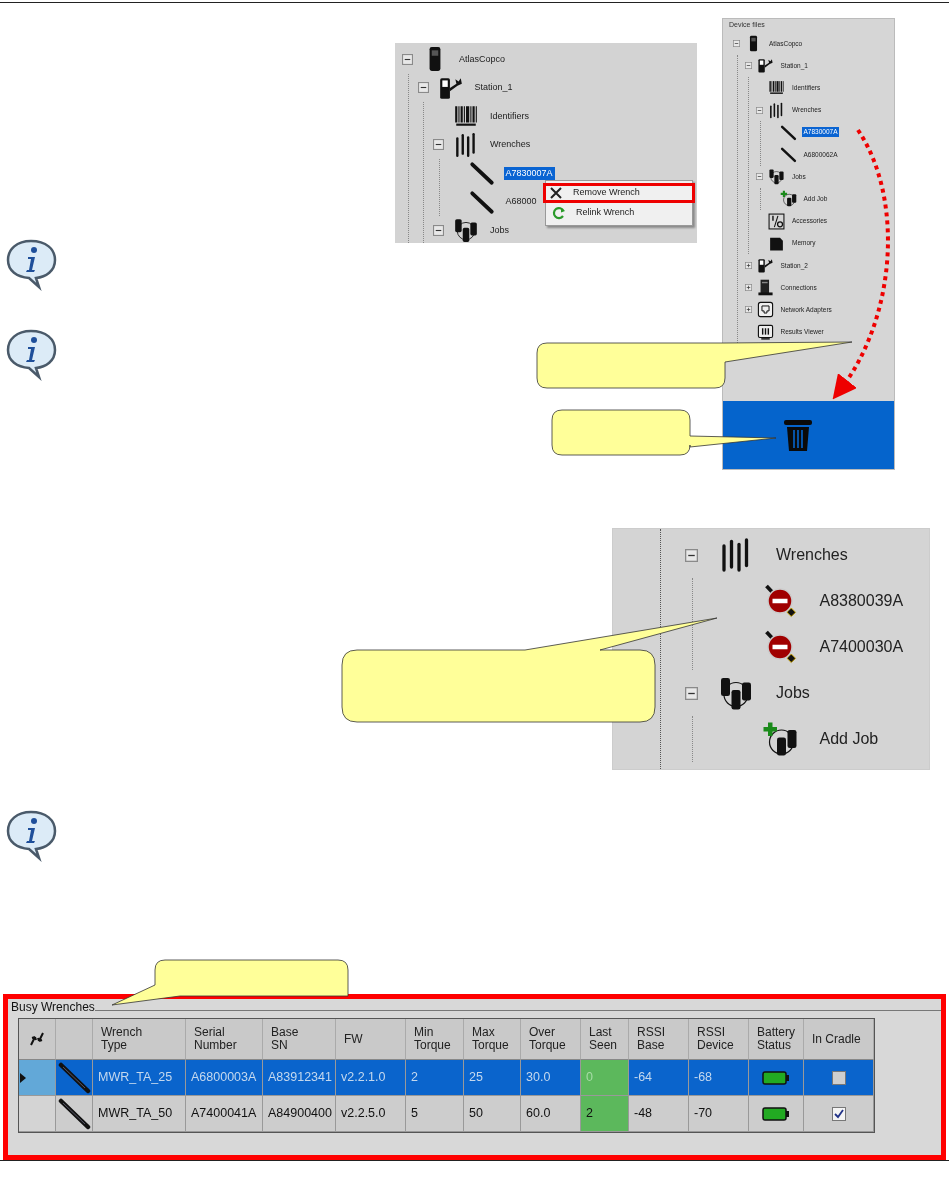 This screenshot has width=949, height=1190. I want to click on barcode-icon, so click(776, 88).